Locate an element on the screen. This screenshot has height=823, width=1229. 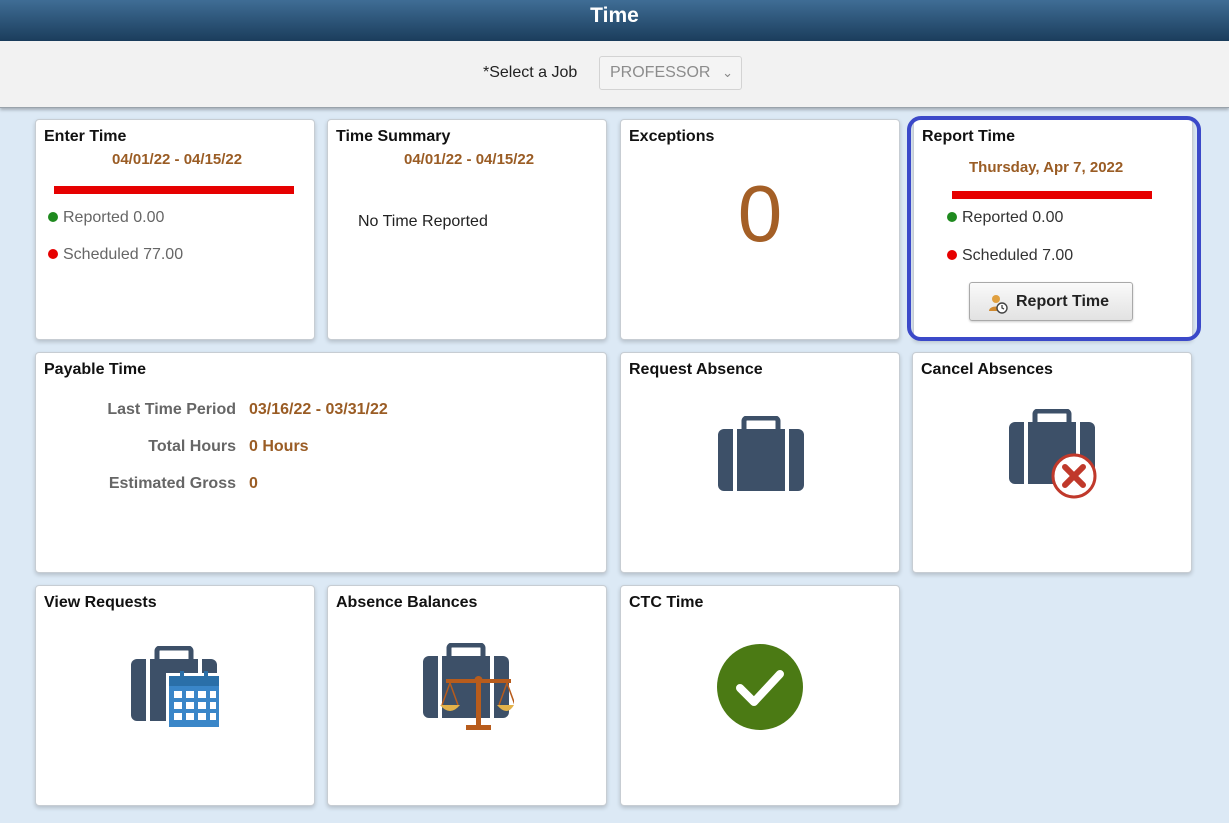
job-select: PROFESSOR ⌄ is located at coordinates (670, 73).